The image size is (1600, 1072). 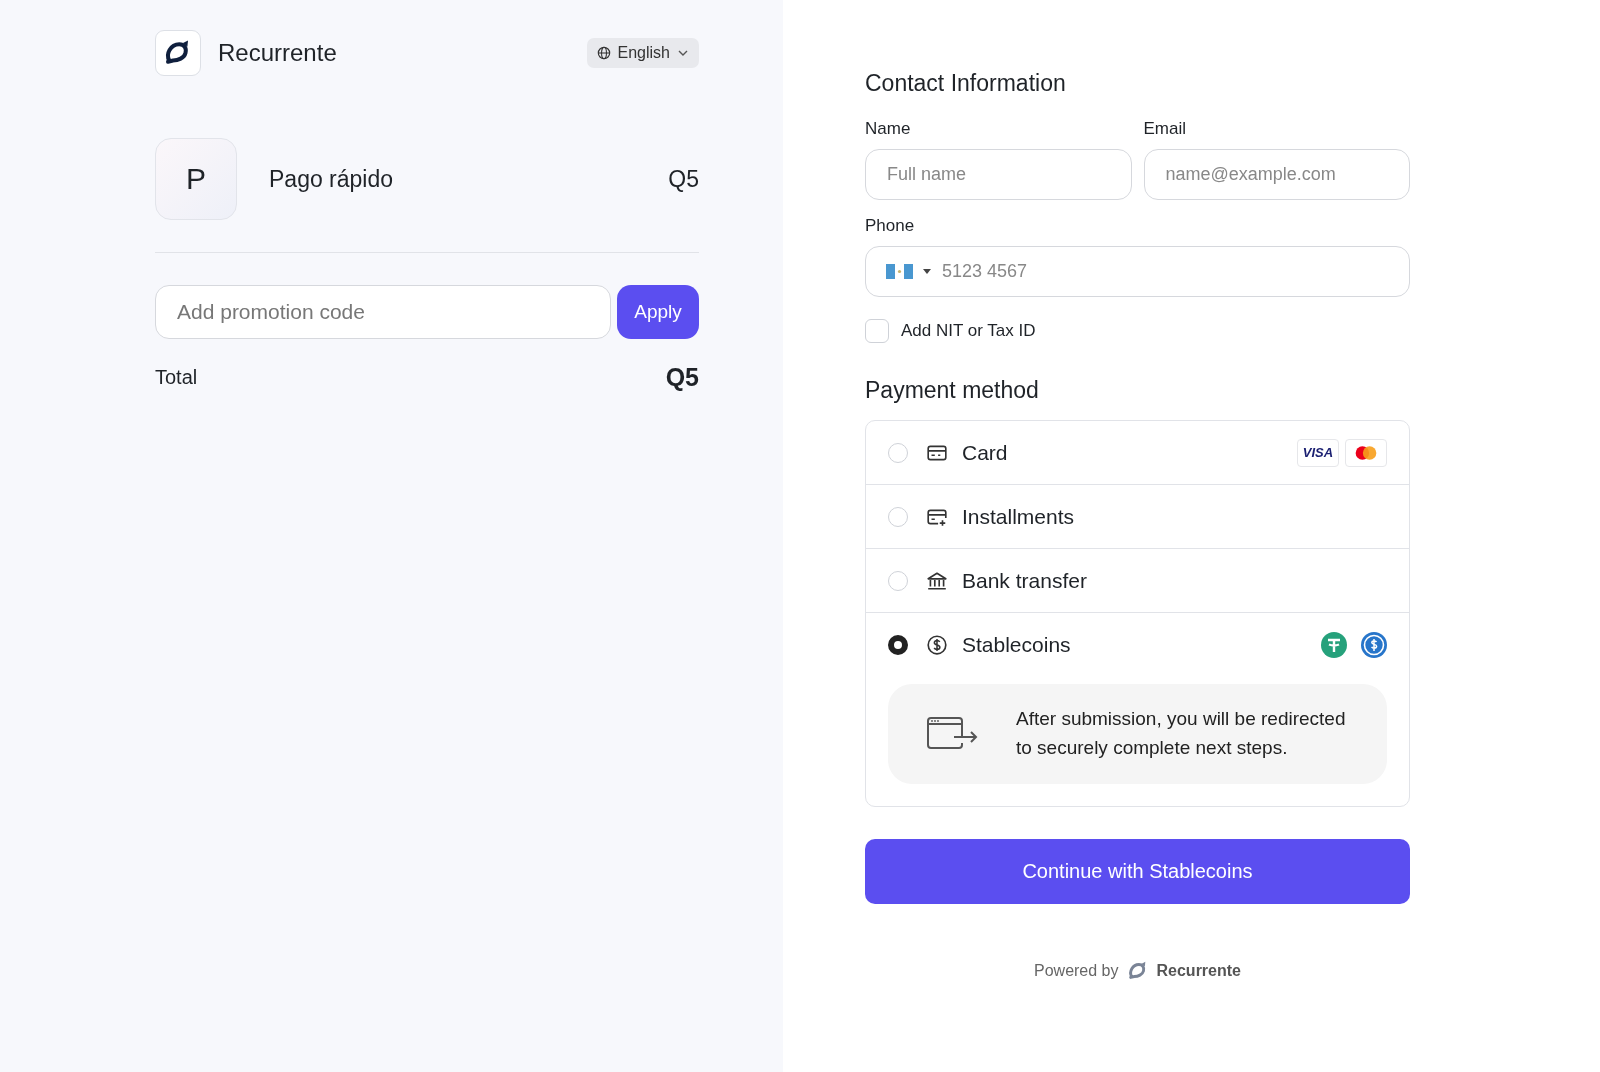 What do you see at coordinates (383, 312) in the screenshot?
I see `promo-code-field: Add promotion code` at bounding box center [383, 312].